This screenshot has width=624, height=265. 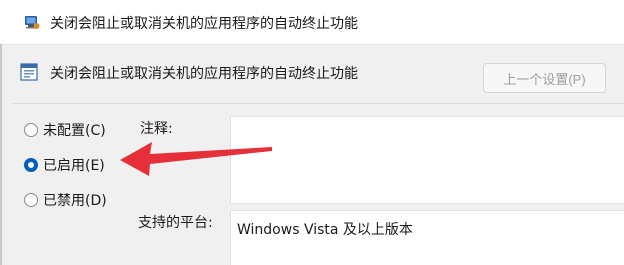 I want to click on annotation-arrow-icon, so click(x=196, y=159).